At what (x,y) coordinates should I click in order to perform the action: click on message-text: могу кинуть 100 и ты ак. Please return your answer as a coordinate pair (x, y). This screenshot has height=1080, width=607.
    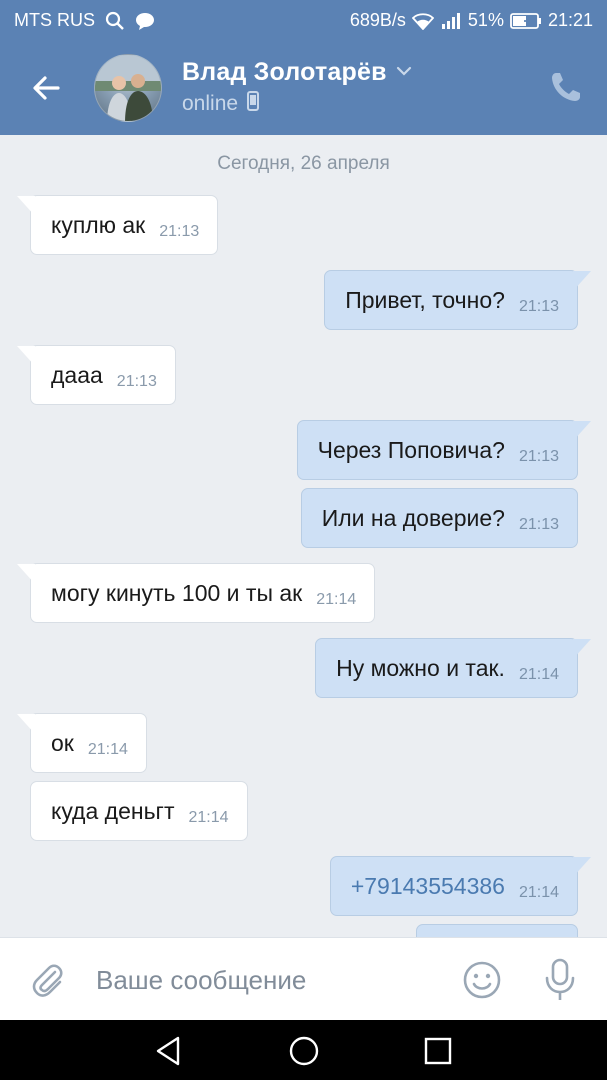
    Looking at the image, I should click on (177, 592).